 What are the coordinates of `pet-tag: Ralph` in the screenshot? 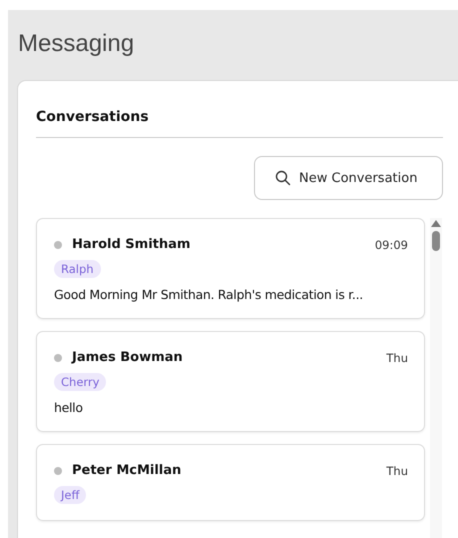 It's located at (77, 269).